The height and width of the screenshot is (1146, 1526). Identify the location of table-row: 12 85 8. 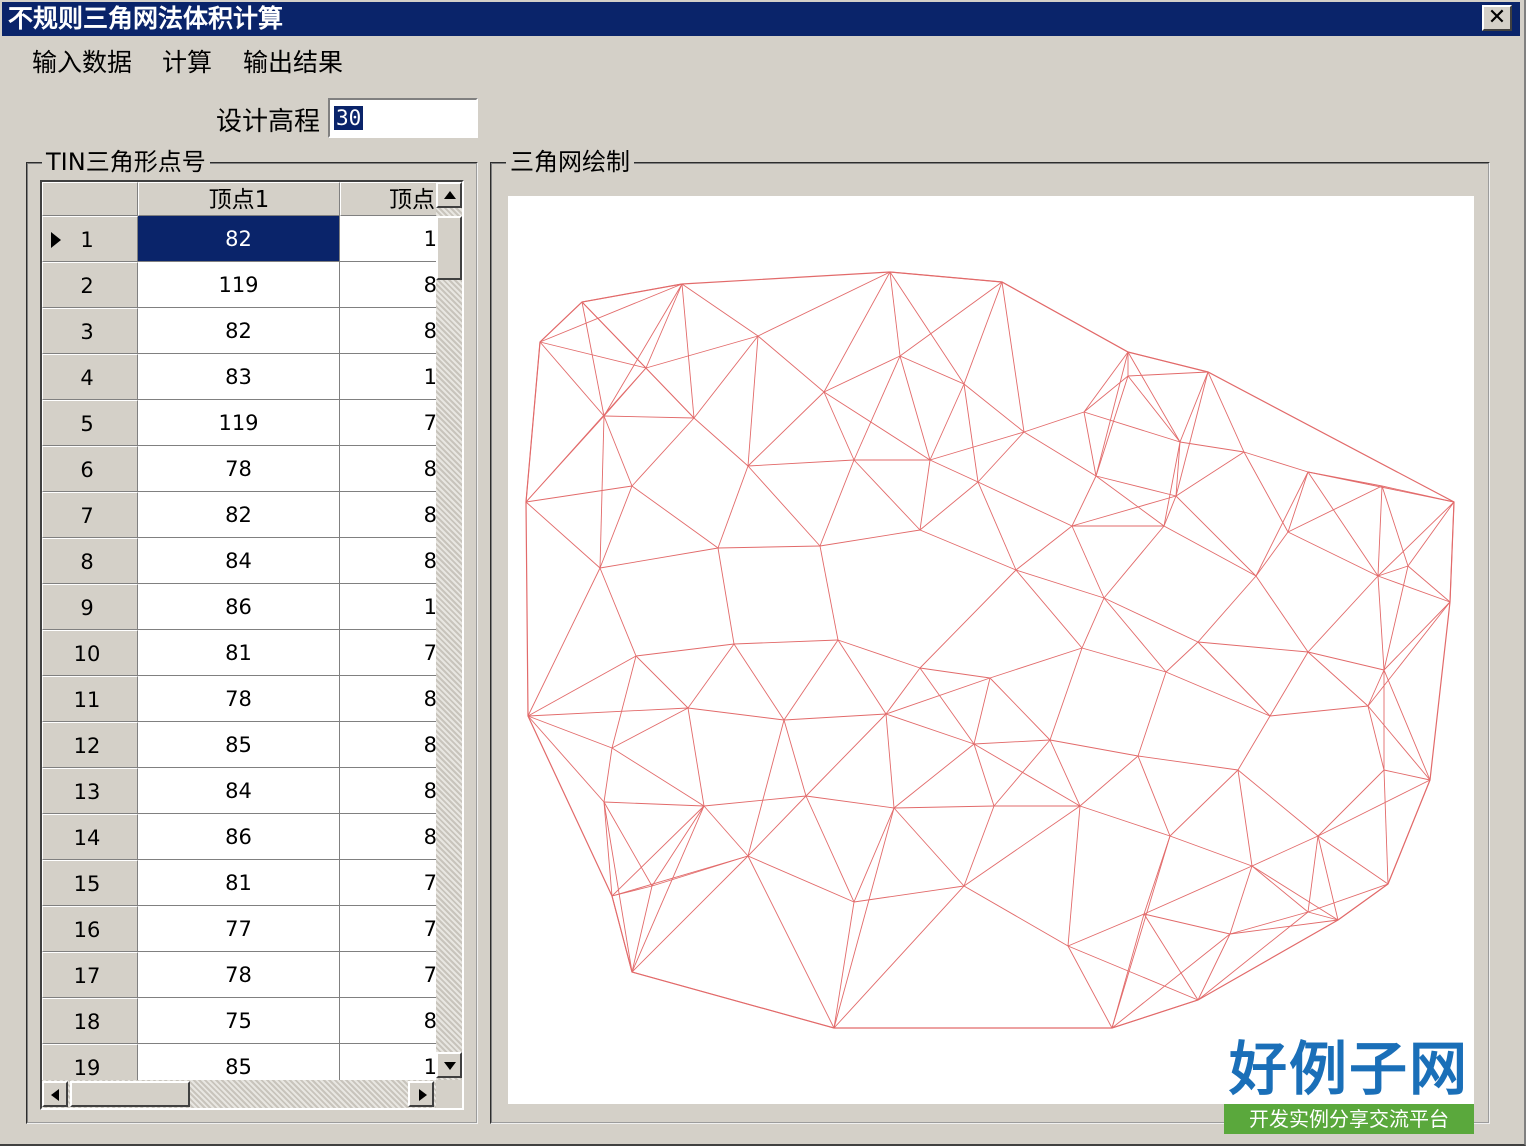
(239, 745).